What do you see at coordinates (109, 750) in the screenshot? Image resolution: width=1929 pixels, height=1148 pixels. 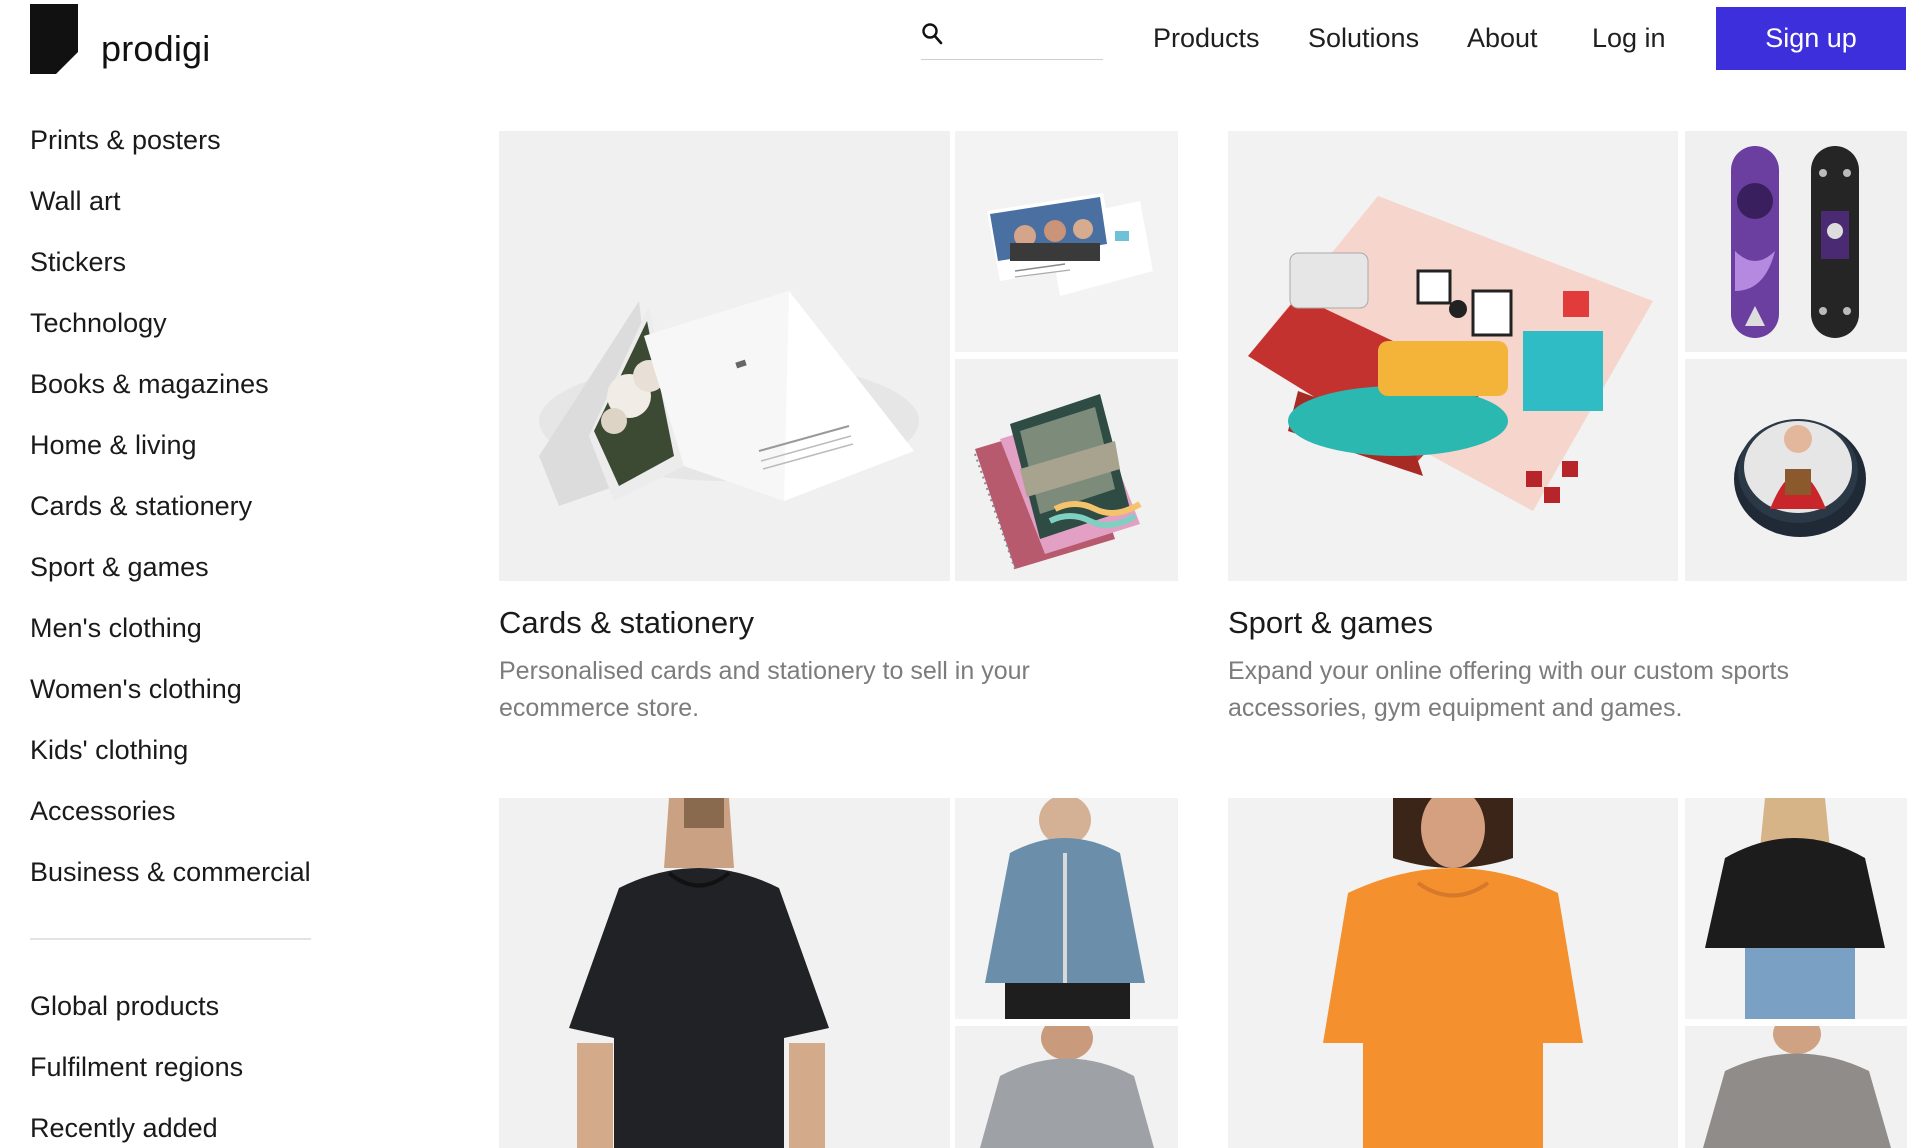 I see `sidebar-item-kids-clothing: Kids' clothing` at bounding box center [109, 750].